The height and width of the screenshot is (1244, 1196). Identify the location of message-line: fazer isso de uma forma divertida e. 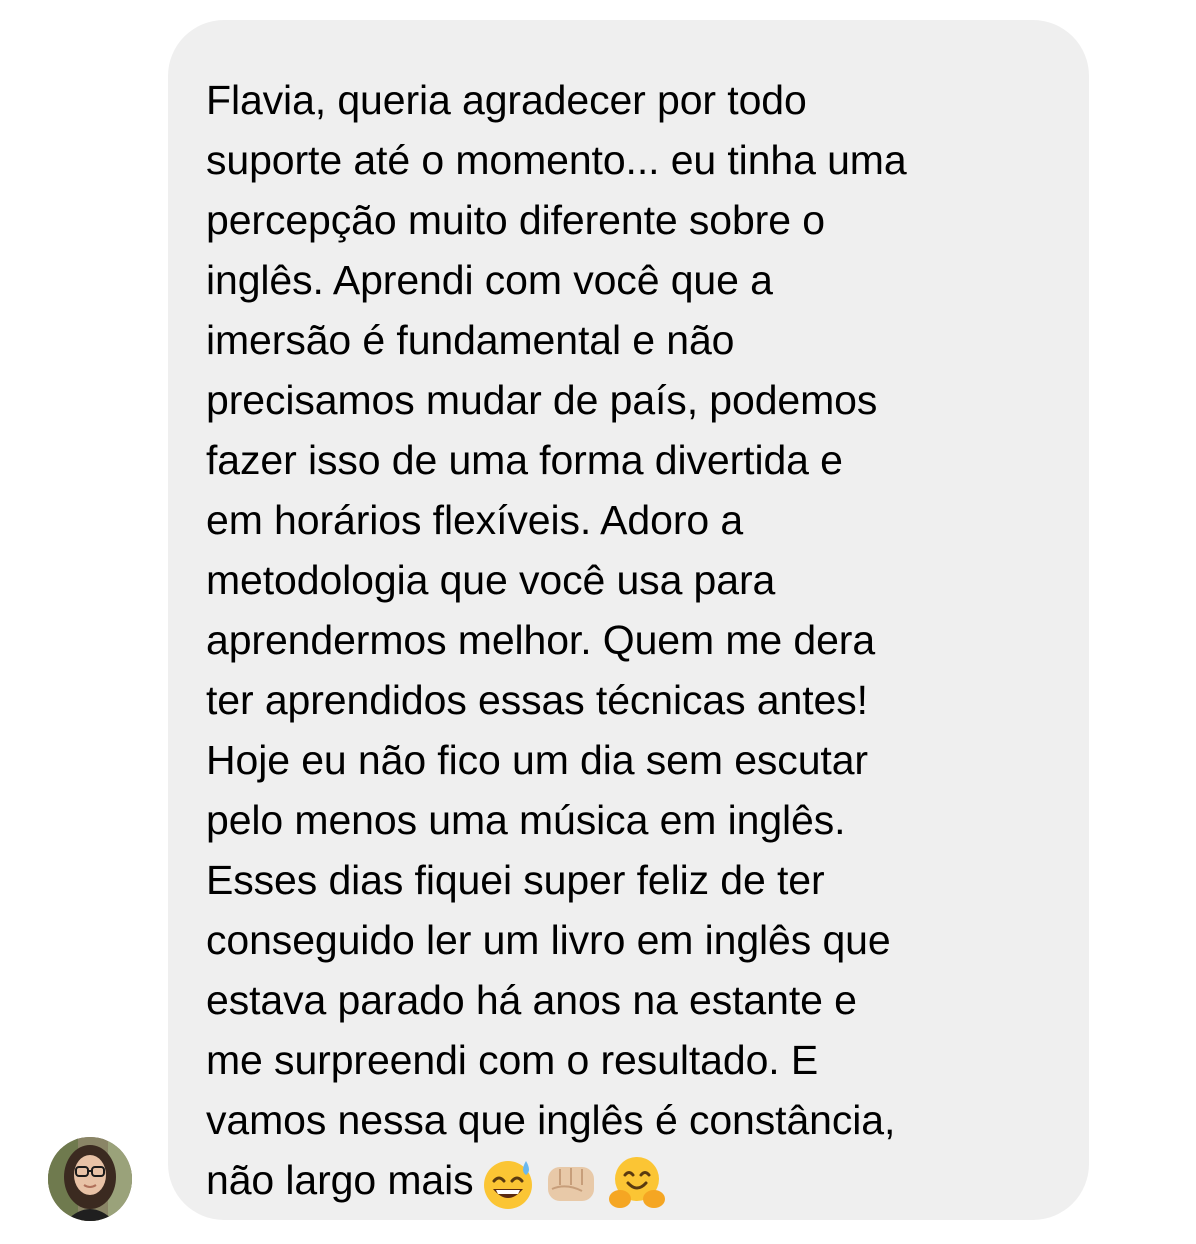
(524, 460).